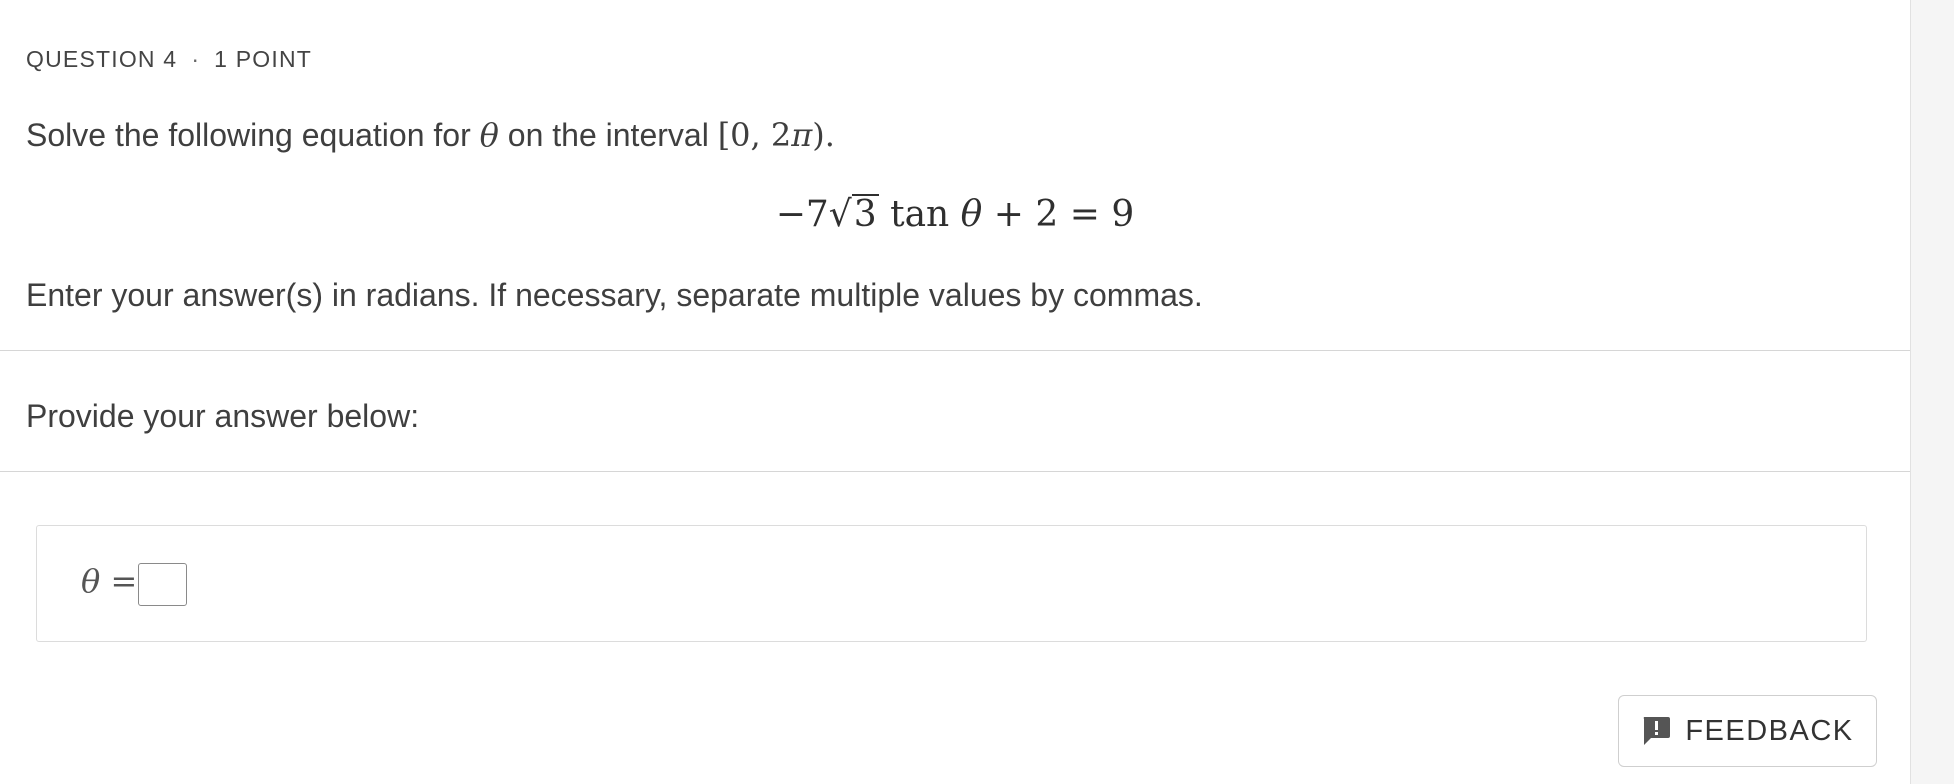 Image resolution: width=1954 pixels, height=784 pixels. Describe the element at coordinates (223, 416) in the screenshot. I see `answer-heading: Provide your answer below:` at that location.